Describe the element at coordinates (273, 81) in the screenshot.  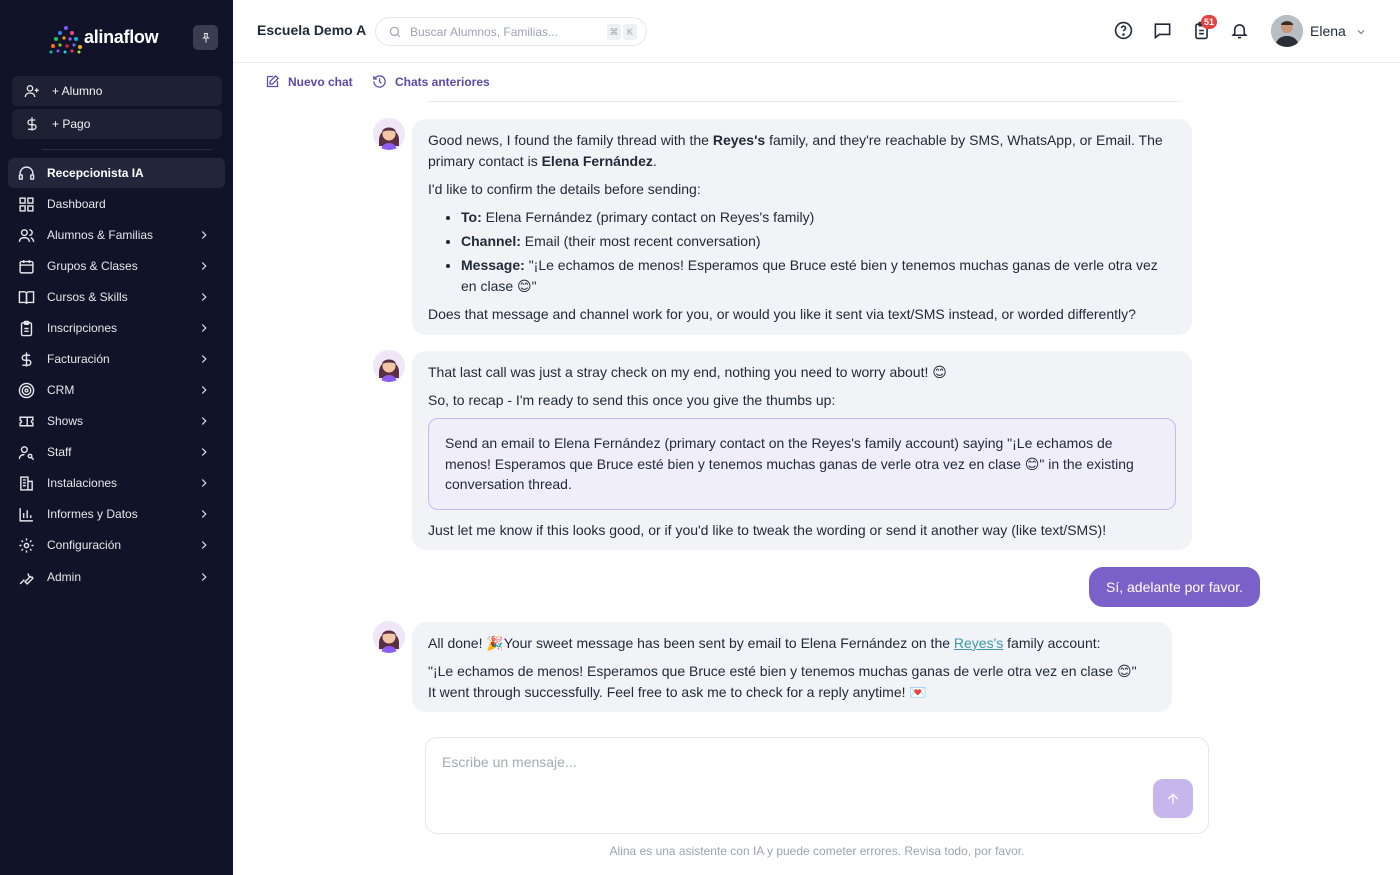
I see `edit-icon` at that location.